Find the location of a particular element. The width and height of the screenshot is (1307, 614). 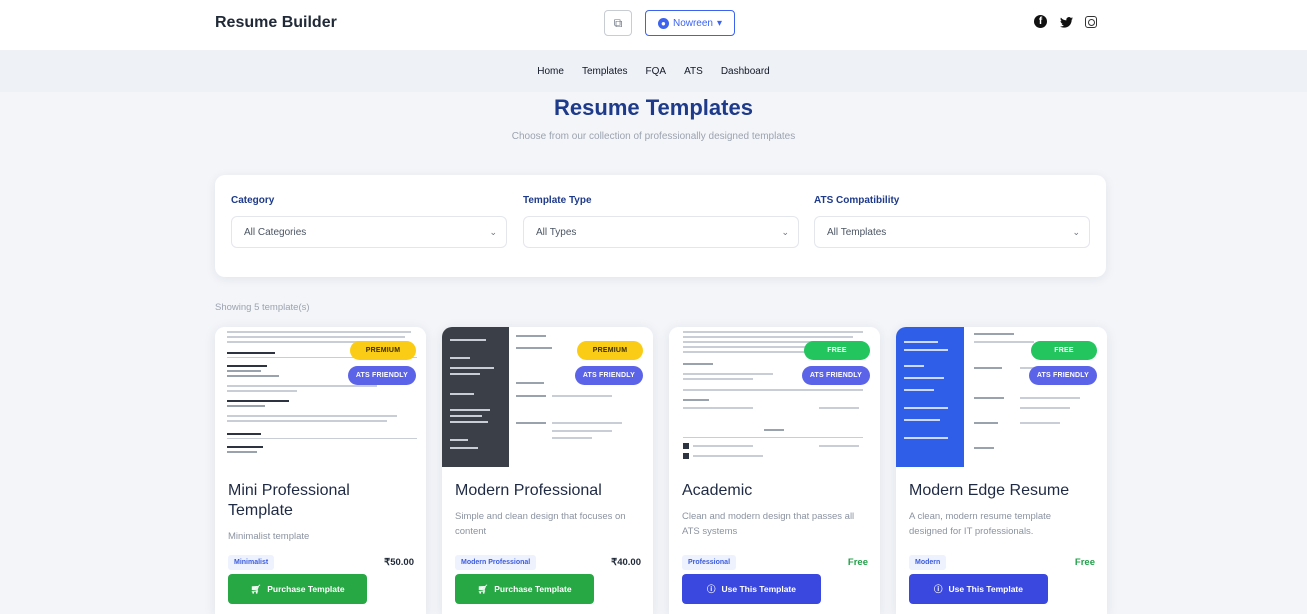

template-type-label: Template Type is located at coordinates (557, 200).